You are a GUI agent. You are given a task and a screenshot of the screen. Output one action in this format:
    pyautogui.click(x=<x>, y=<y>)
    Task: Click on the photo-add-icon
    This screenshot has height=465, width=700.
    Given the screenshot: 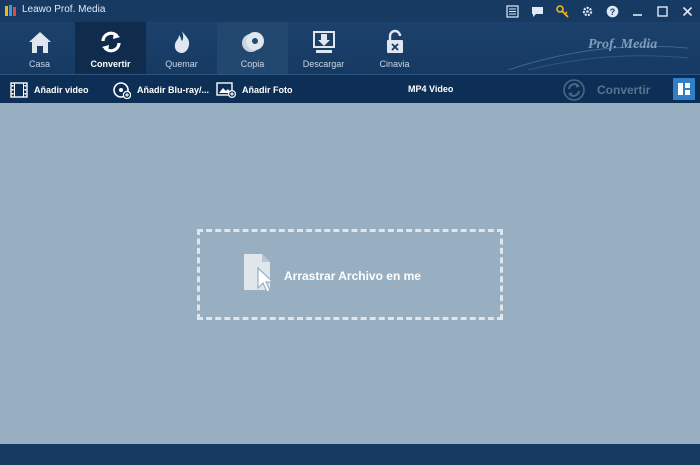 What is the action you would take?
    pyautogui.click(x=226, y=89)
    